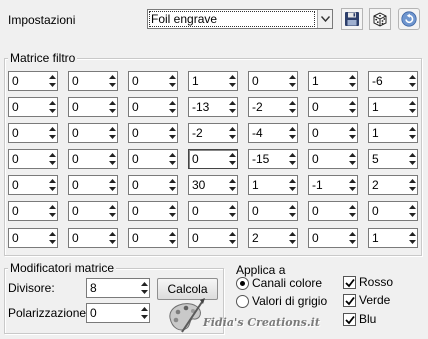  Describe the element at coordinates (33, 185) in the screenshot. I see `matrix-cell-r5-c1: 0` at that location.